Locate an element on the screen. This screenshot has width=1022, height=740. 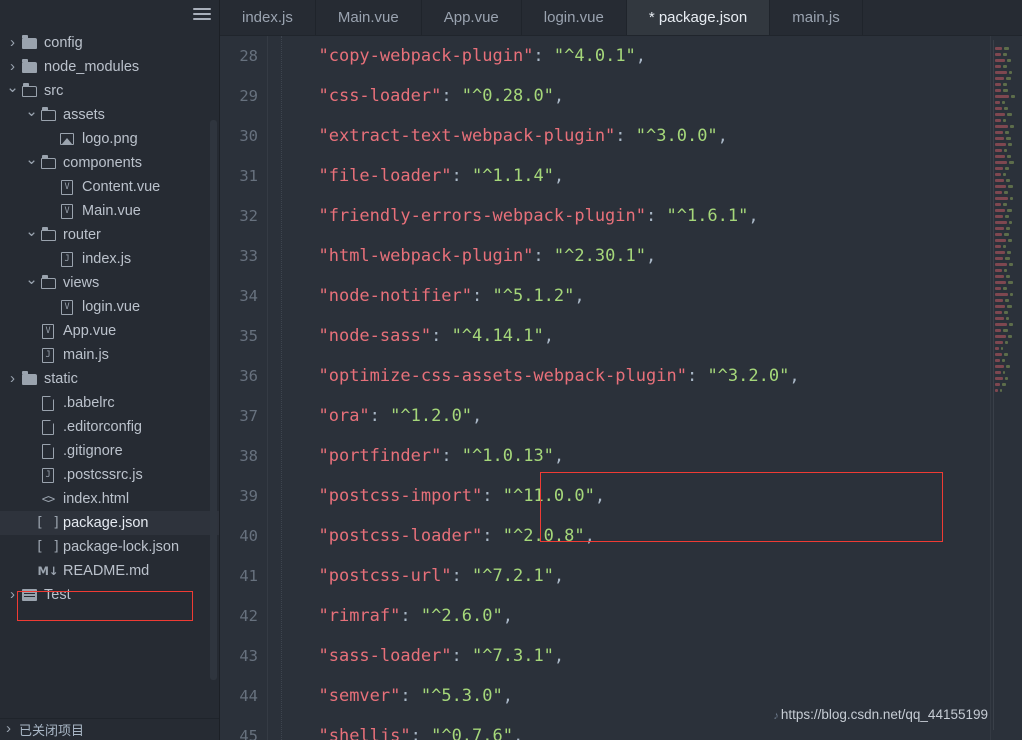
tree-item-main-vue: V Main.vue is located at coordinates (110, 211).